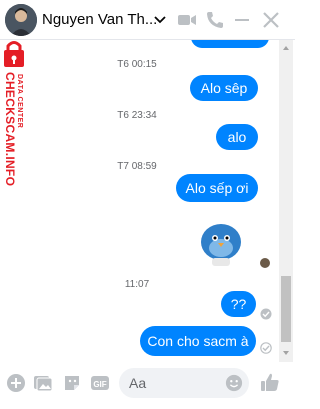 The width and height of the screenshot is (320, 409). What do you see at coordinates (137, 166) in the screenshot?
I see `timestamp: T7 08:59` at bounding box center [137, 166].